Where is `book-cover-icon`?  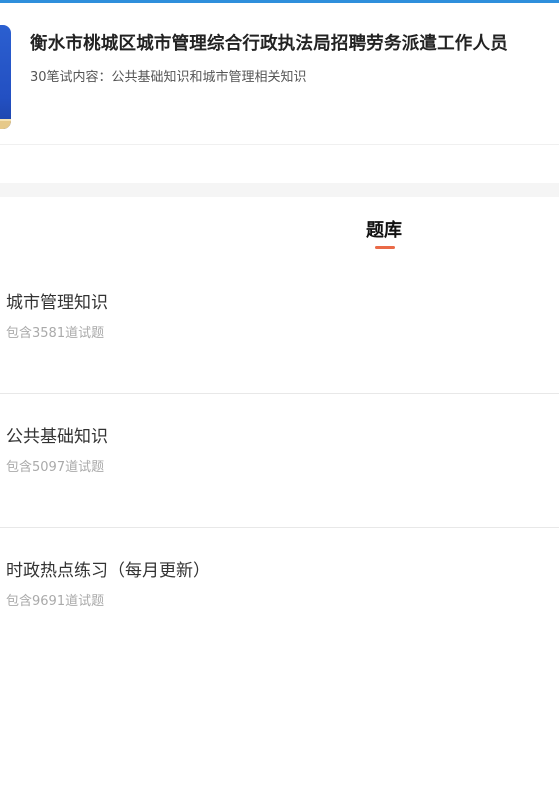 book-cover-icon is located at coordinates (5, 77).